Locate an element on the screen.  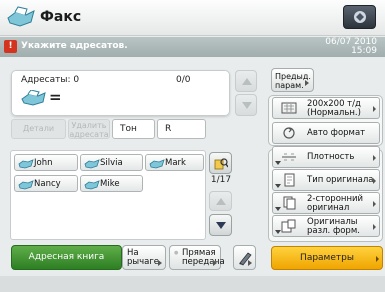
original-type-icon is located at coordinates (289, 180).